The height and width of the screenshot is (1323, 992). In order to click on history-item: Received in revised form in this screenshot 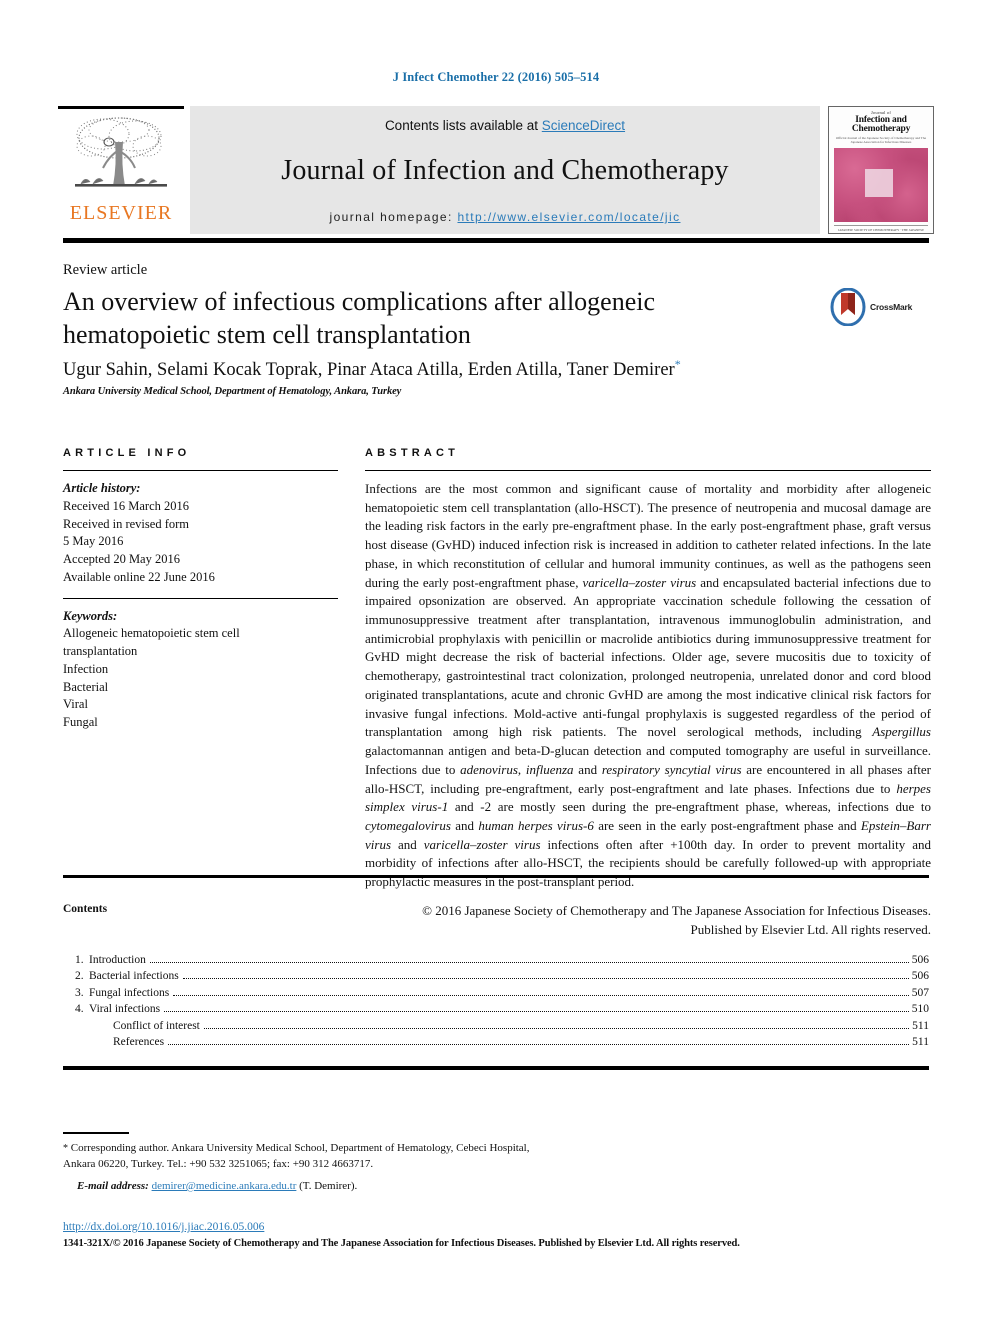, I will do `click(126, 523)`.